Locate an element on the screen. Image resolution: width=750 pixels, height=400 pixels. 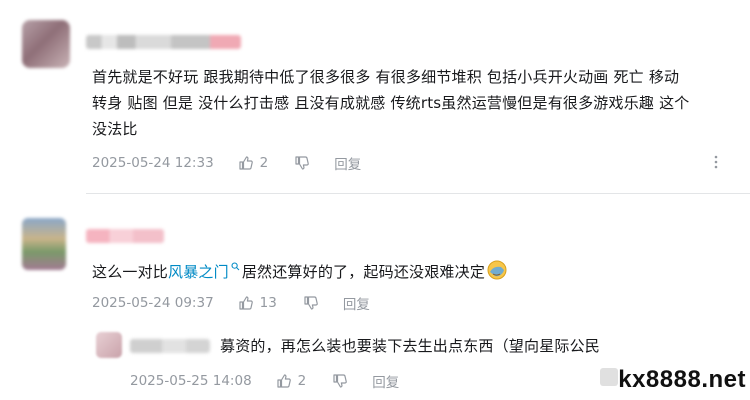
reply-text: 募资的，再怎么装也要装下去生出点东西（望向星际公民 is located at coordinates (410, 346).